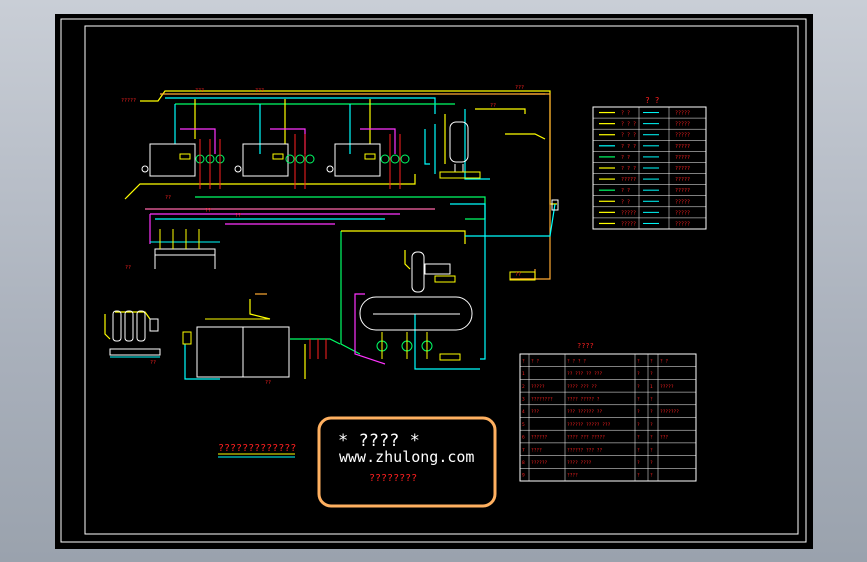 The width and height of the screenshot is (867, 562). What do you see at coordinates (460, 150) in the screenshot?
I see `steam-vessel` at bounding box center [460, 150].